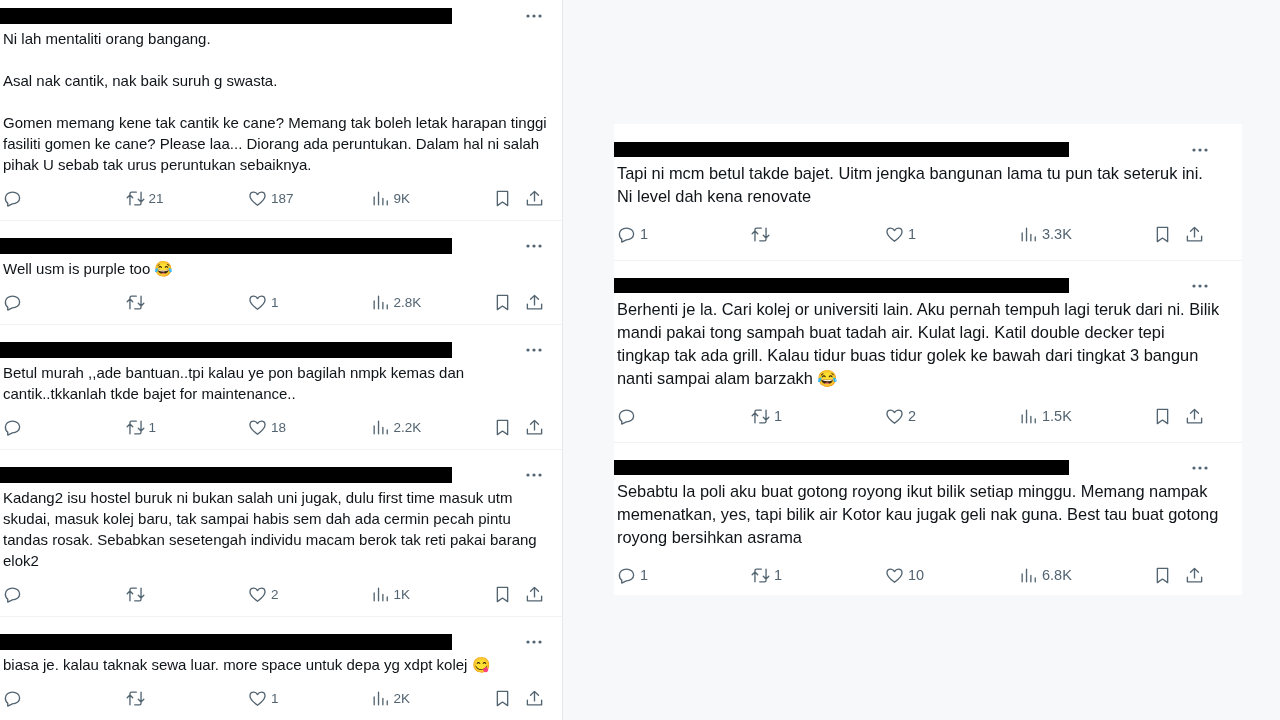 The width and height of the screenshot is (1280, 720). What do you see at coordinates (401, 198) in the screenshot?
I see `view-count: 9K` at bounding box center [401, 198].